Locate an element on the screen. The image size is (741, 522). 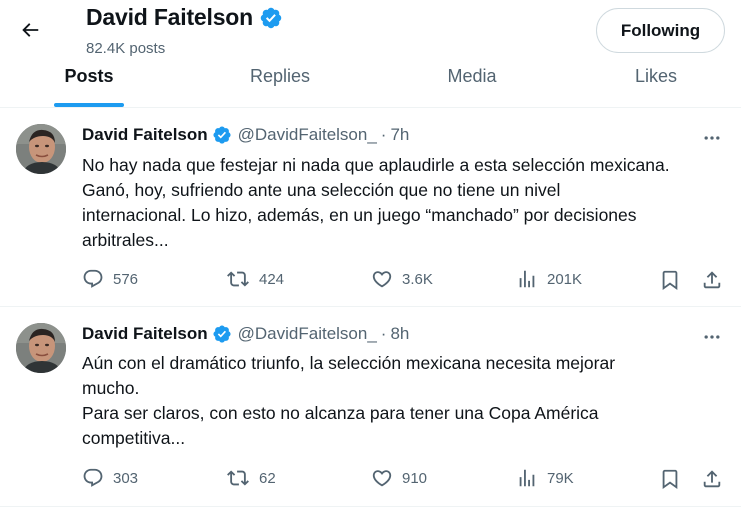
arrow-left-icon is located at coordinates (30, 30).